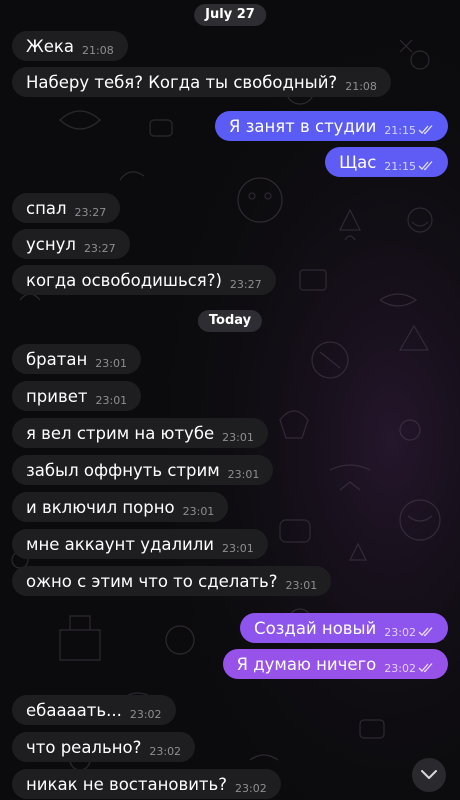 The width and height of the screenshot is (460, 800). I want to click on date-header: July 27, so click(230, 15).